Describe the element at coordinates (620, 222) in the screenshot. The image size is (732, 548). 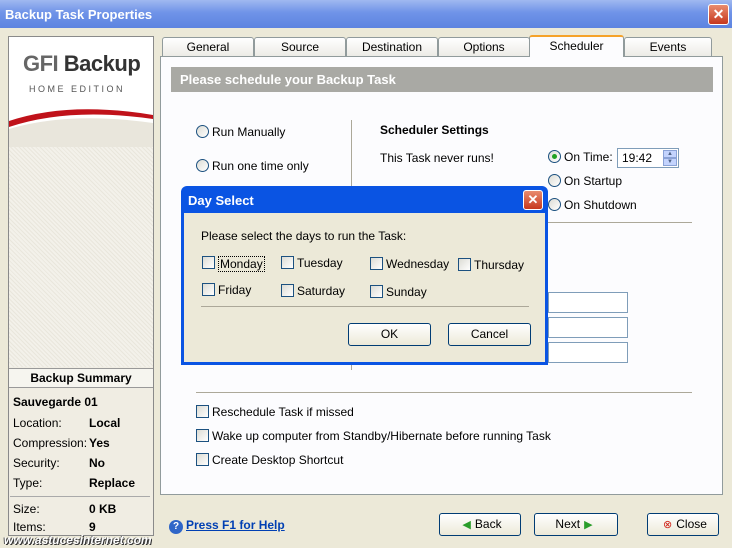
I see `settings-divider` at that location.